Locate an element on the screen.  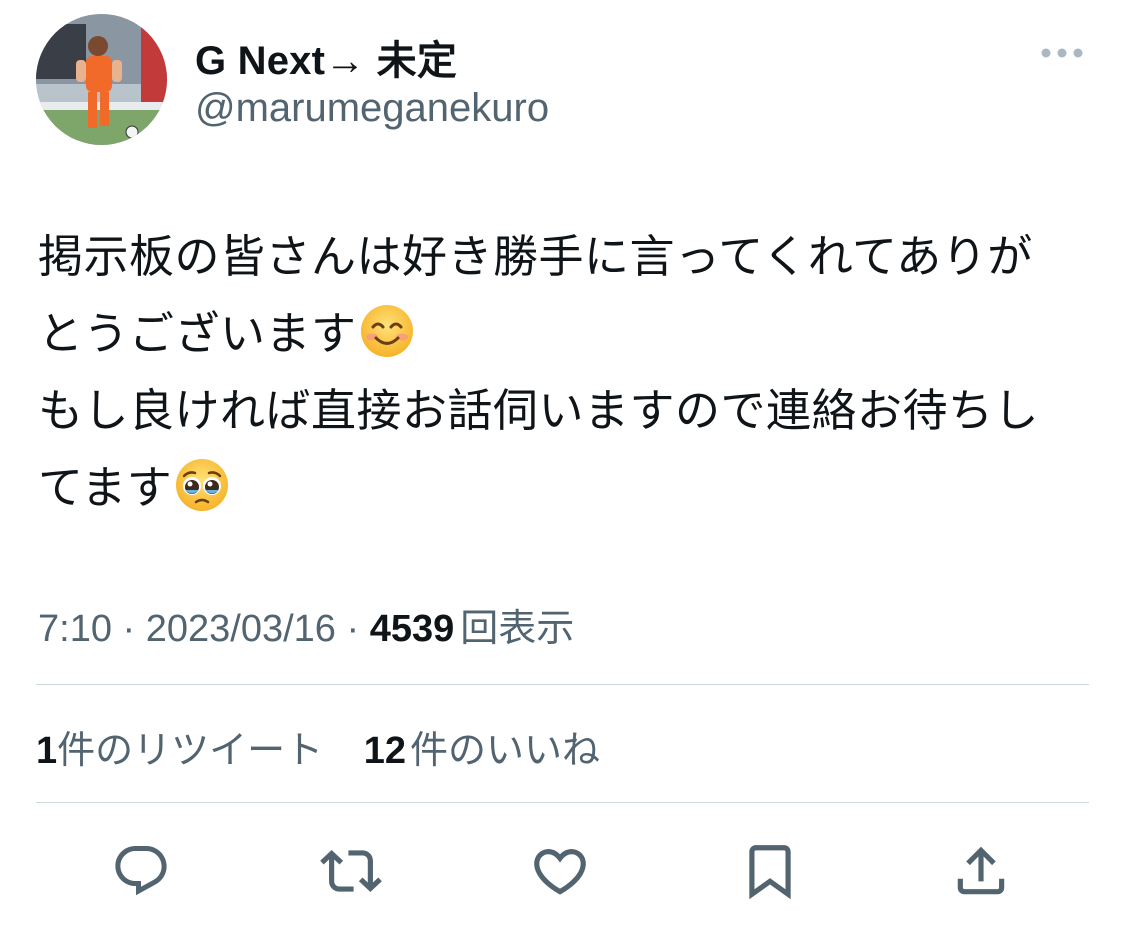
tweet-stats: 1件のリツイート 12 件のいいね is located at coordinates (333, 746).